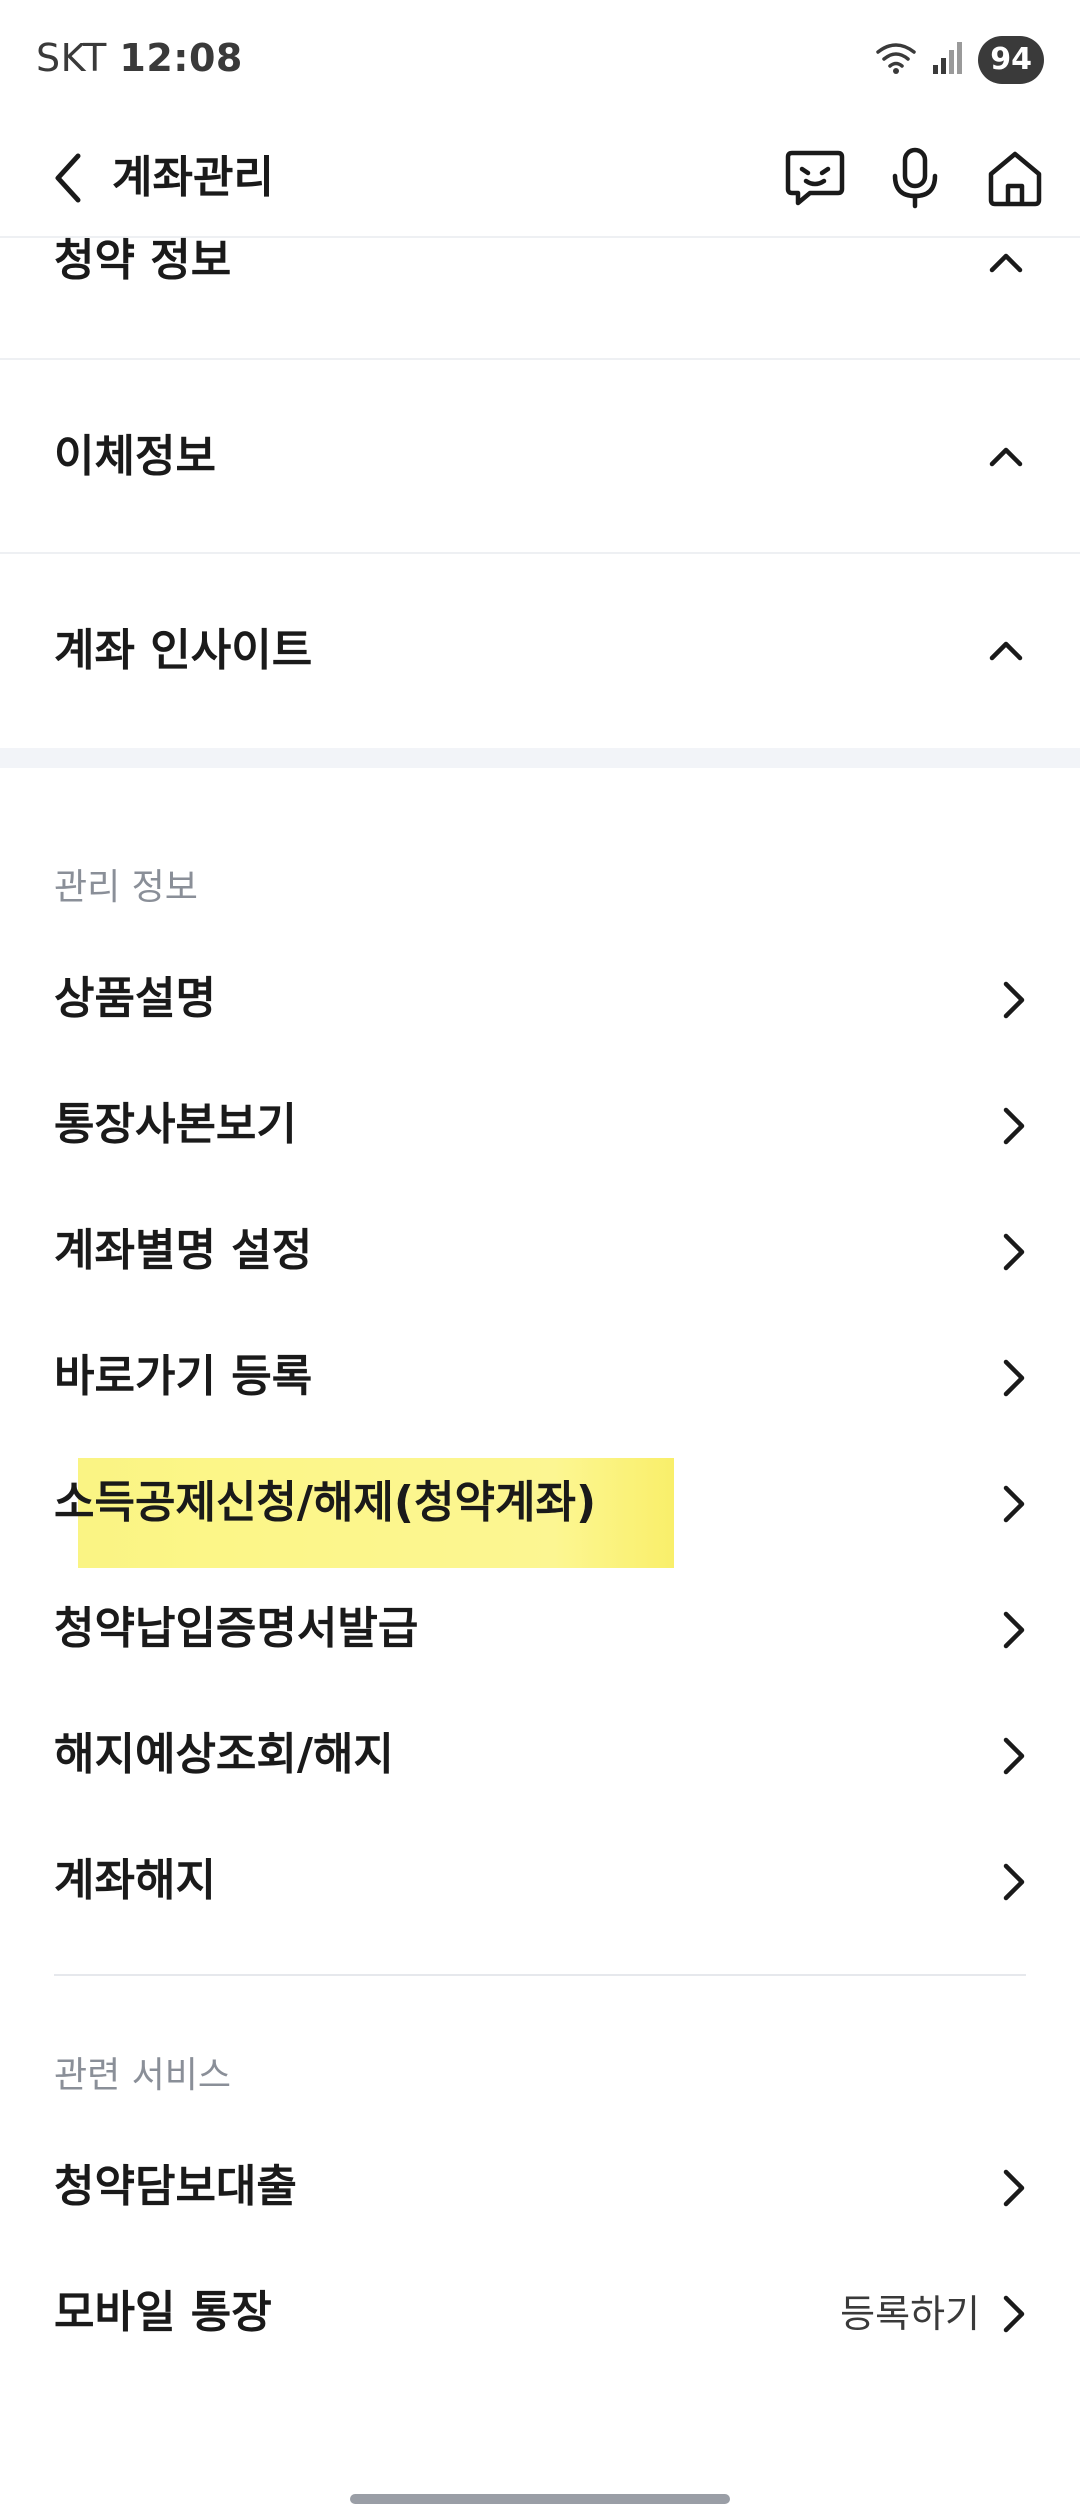  What do you see at coordinates (175, 2186) in the screenshot?
I see `menu-item-label: 청약담보대출` at bounding box center [175, 2186].